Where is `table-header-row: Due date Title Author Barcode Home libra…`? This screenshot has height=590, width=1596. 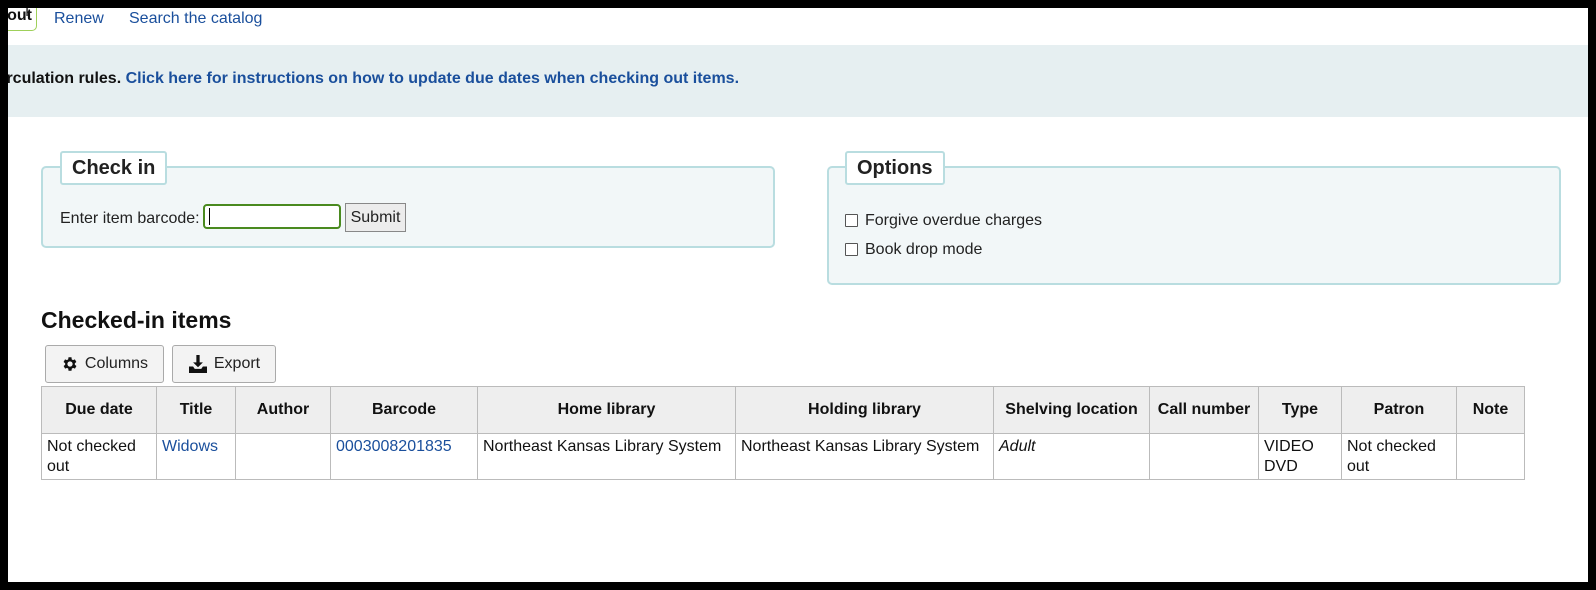
table-header-row: Due date Title Author Barcode Home libra… is located at coordinates (783, 410).